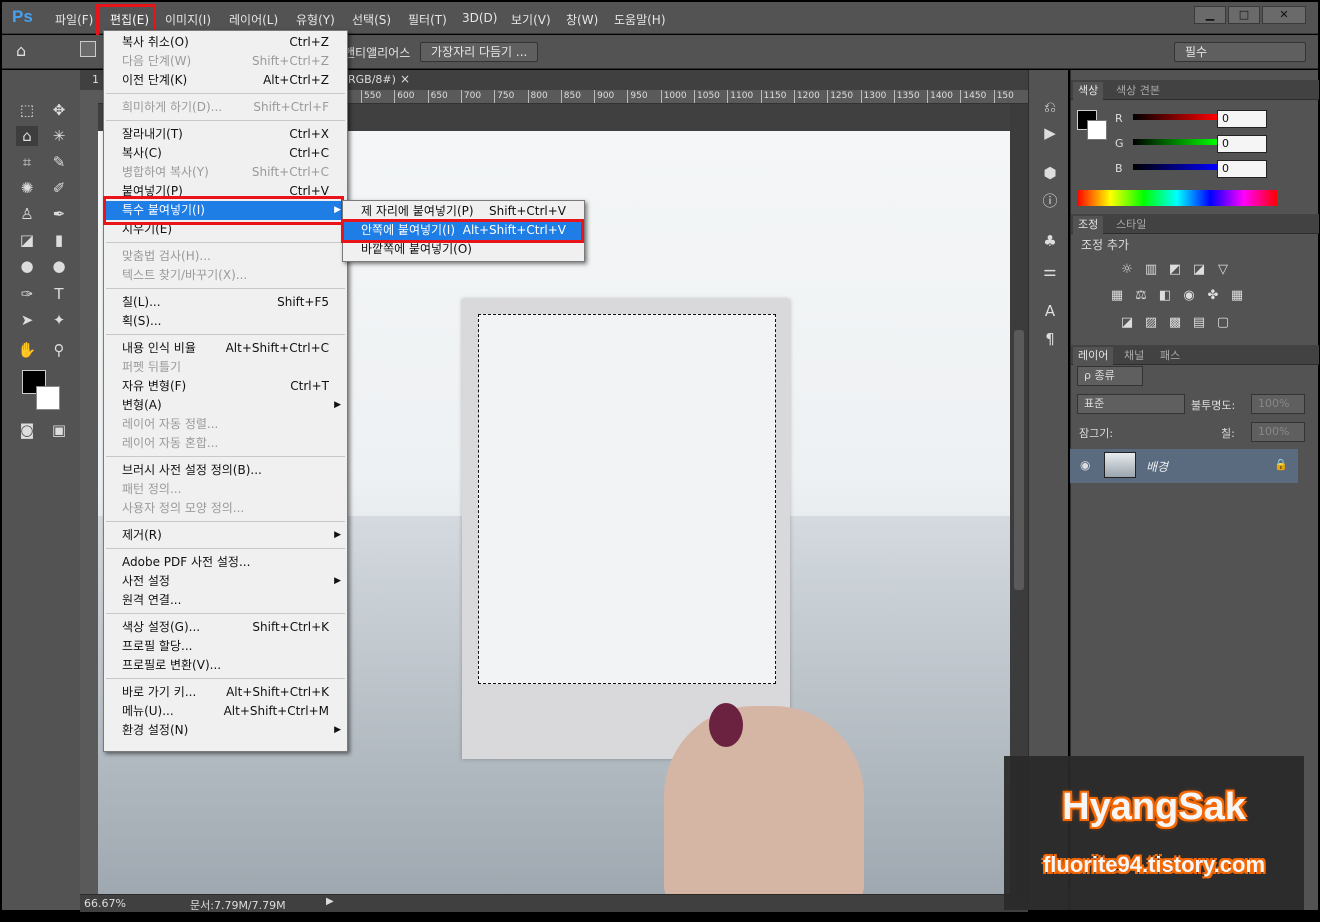 This screenshot has width=1320, height=922. What do you see at coordinates (1175, 323) in the screenshot?
I see `threshold-icon: ▩` at bounding box center [1175, 323].